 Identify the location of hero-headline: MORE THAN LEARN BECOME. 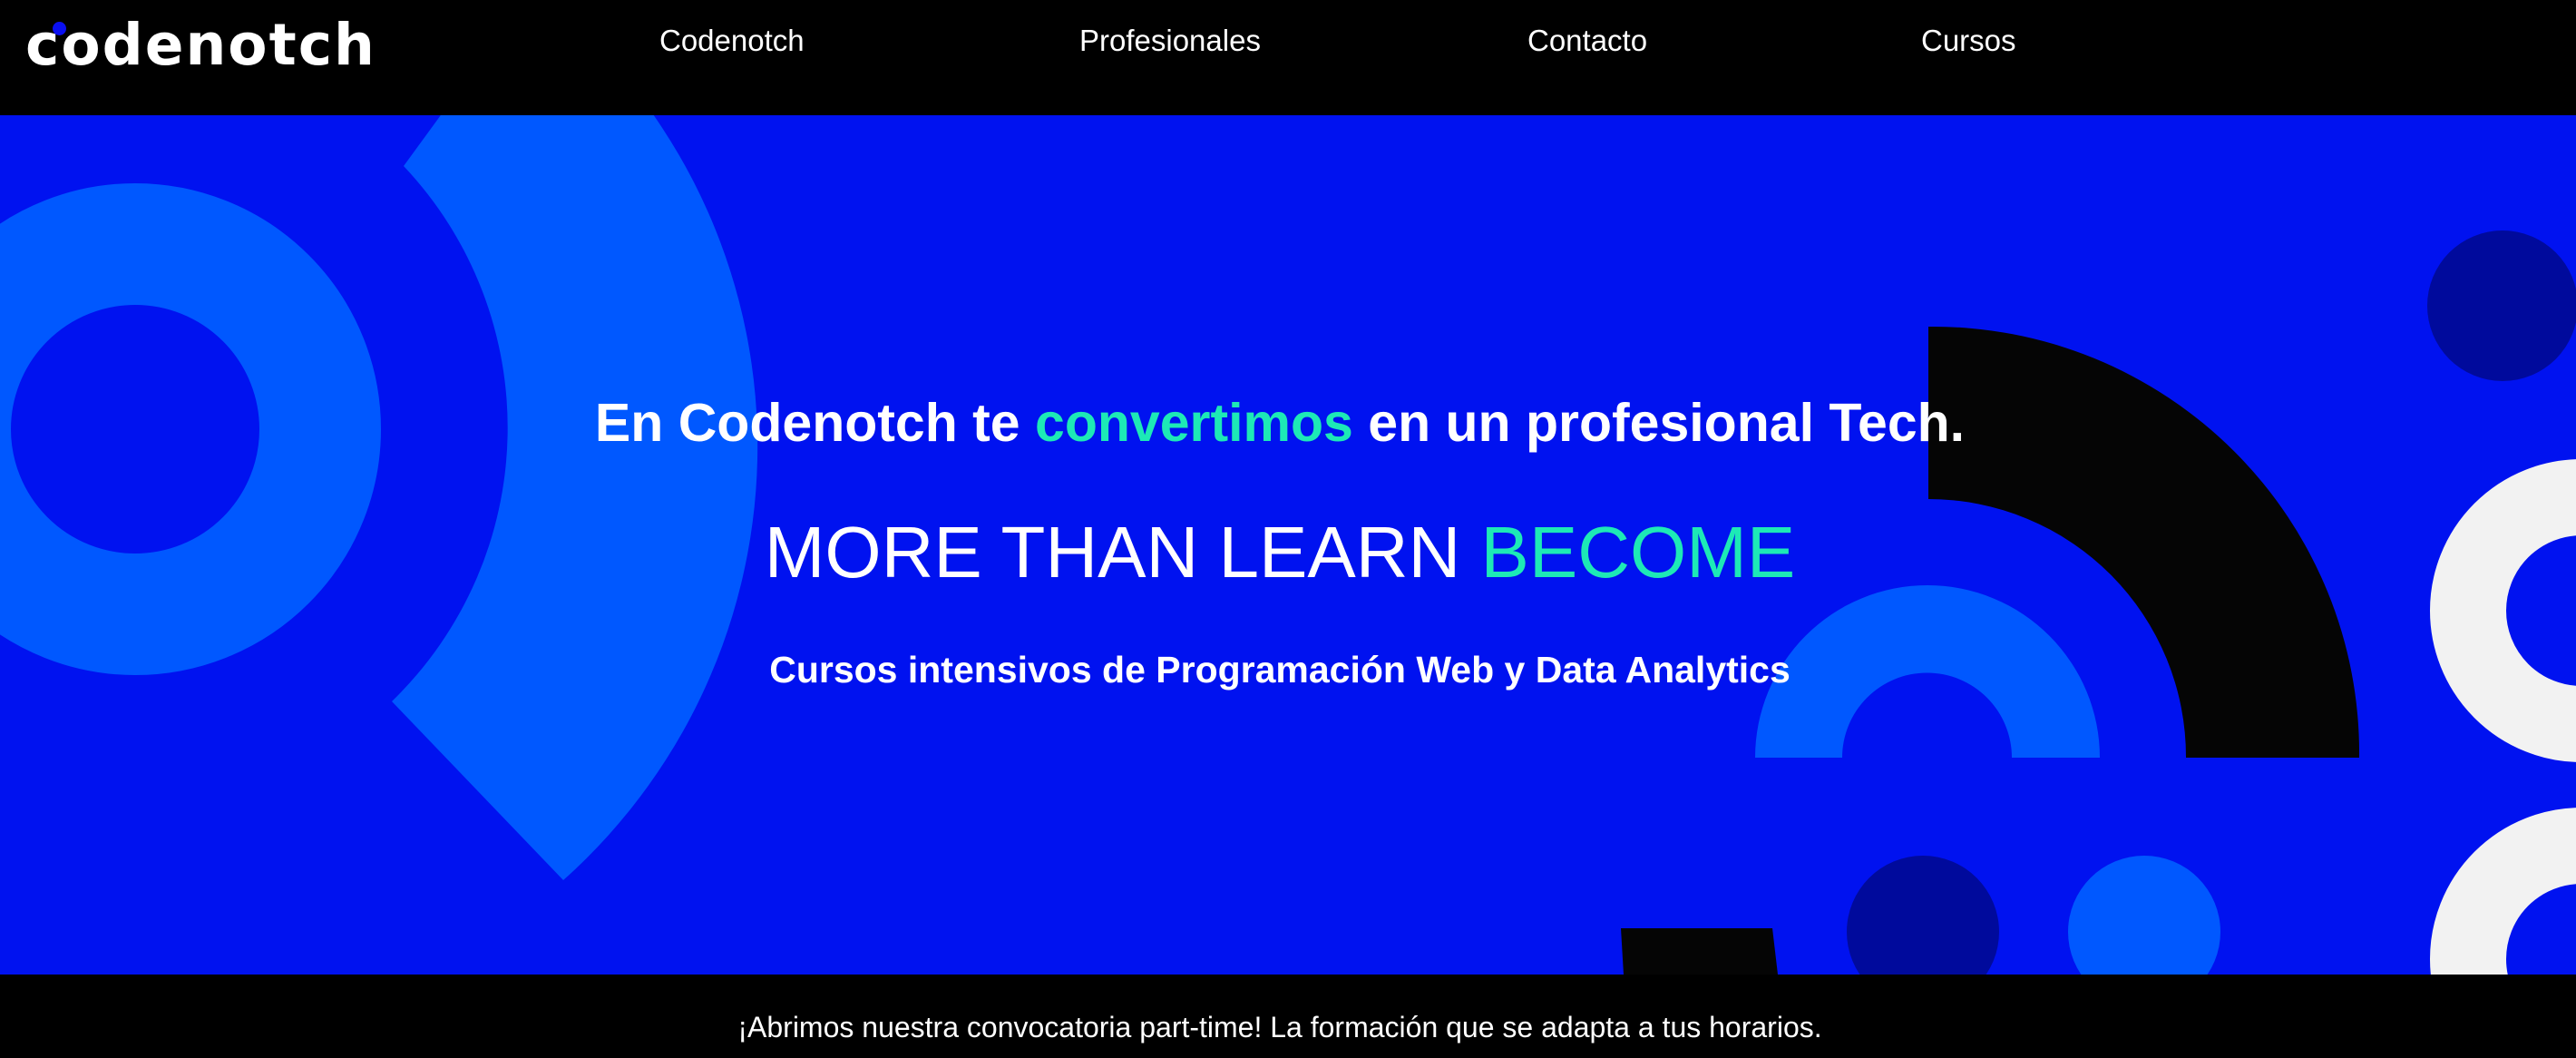
(1280, 553).